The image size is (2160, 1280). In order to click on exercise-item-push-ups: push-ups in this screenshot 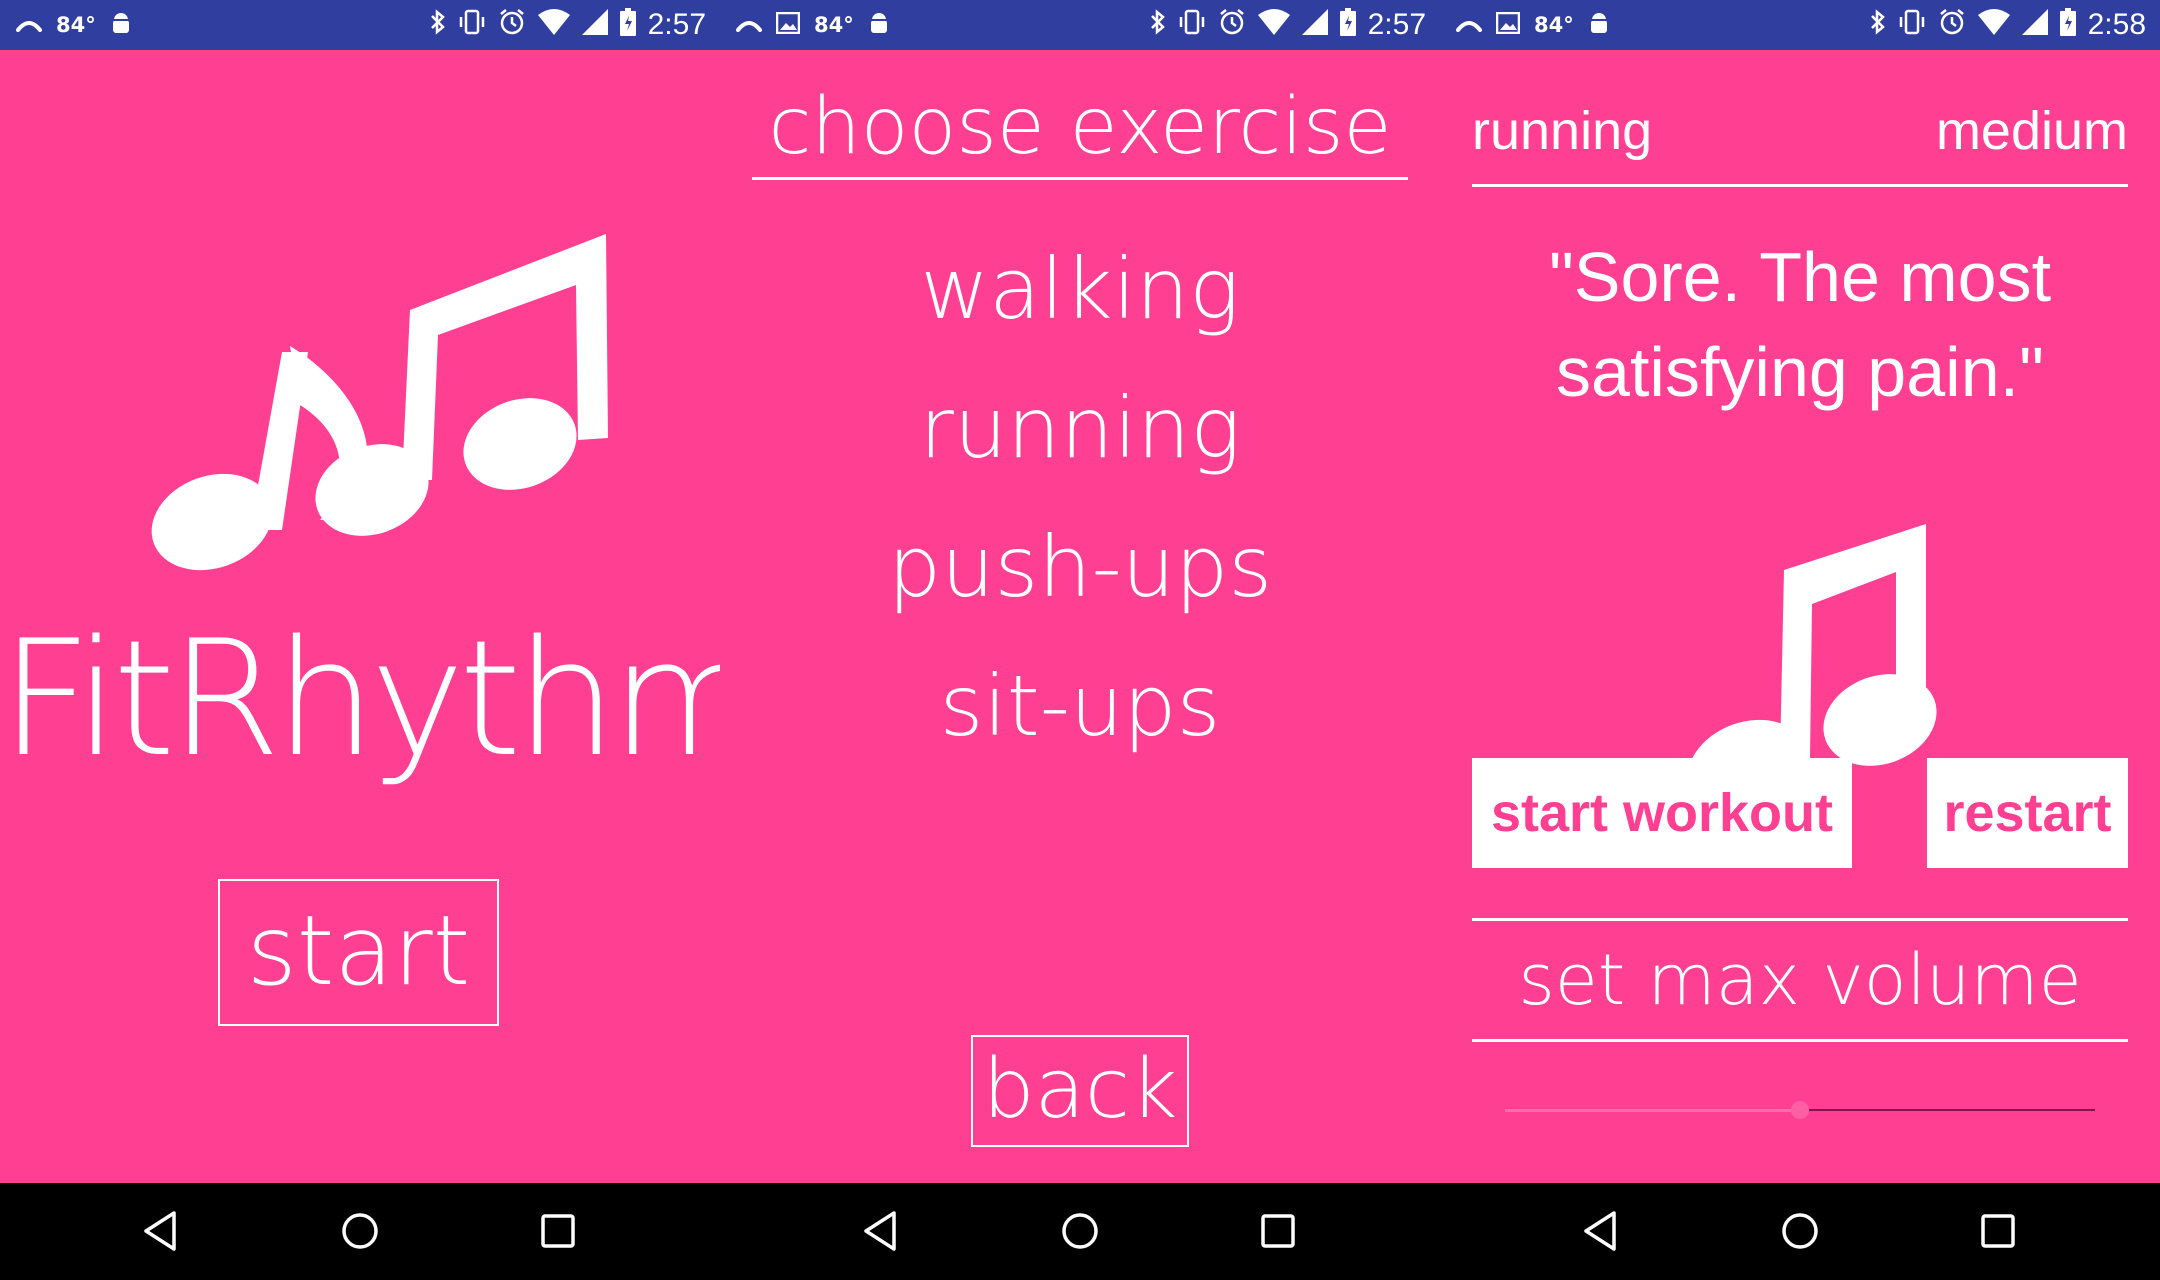, I will do `click(1080, 567)`.